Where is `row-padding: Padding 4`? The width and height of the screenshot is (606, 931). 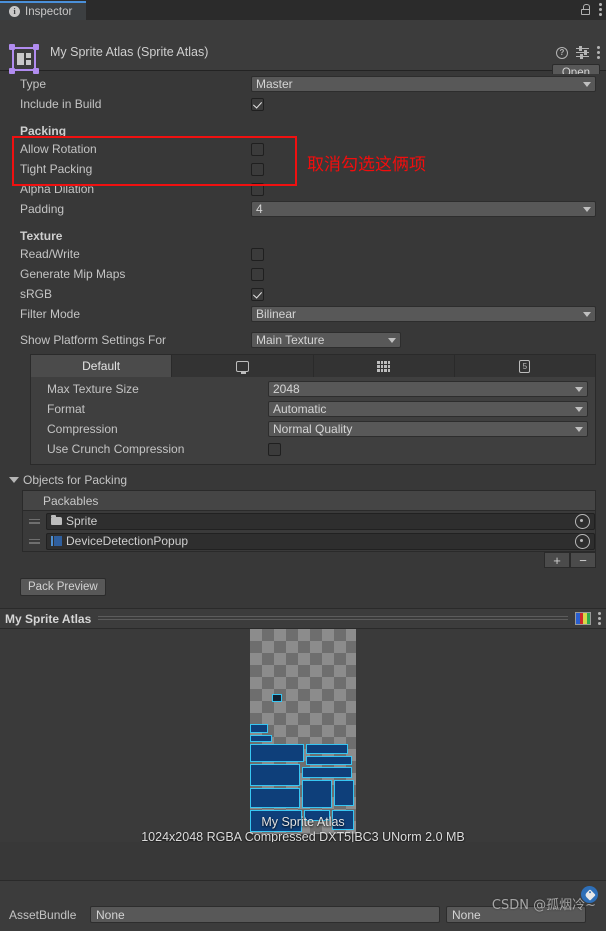 row-padding: Padding 4 is located at coordinates (303, 209).